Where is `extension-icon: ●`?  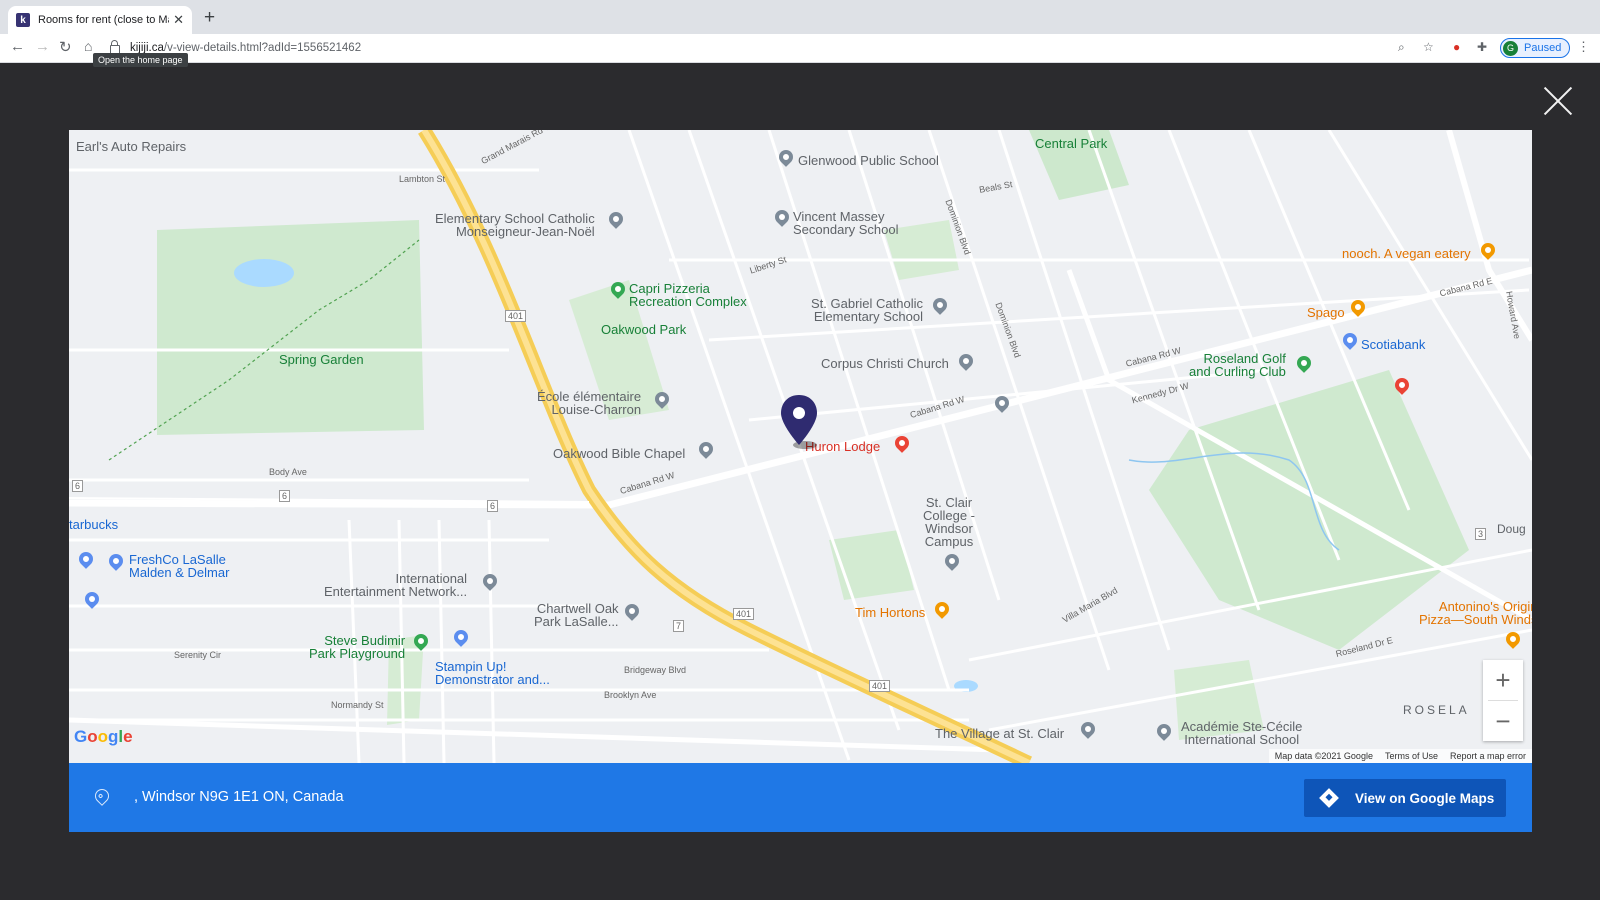 extension-icon: ● is located at coordinates (1456, 47).